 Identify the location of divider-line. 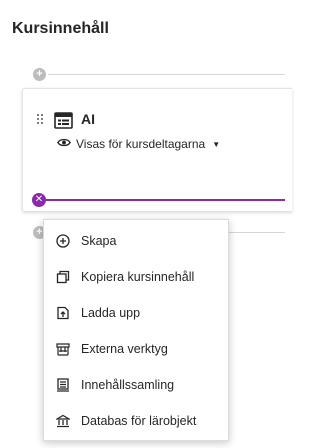
(166, 74).